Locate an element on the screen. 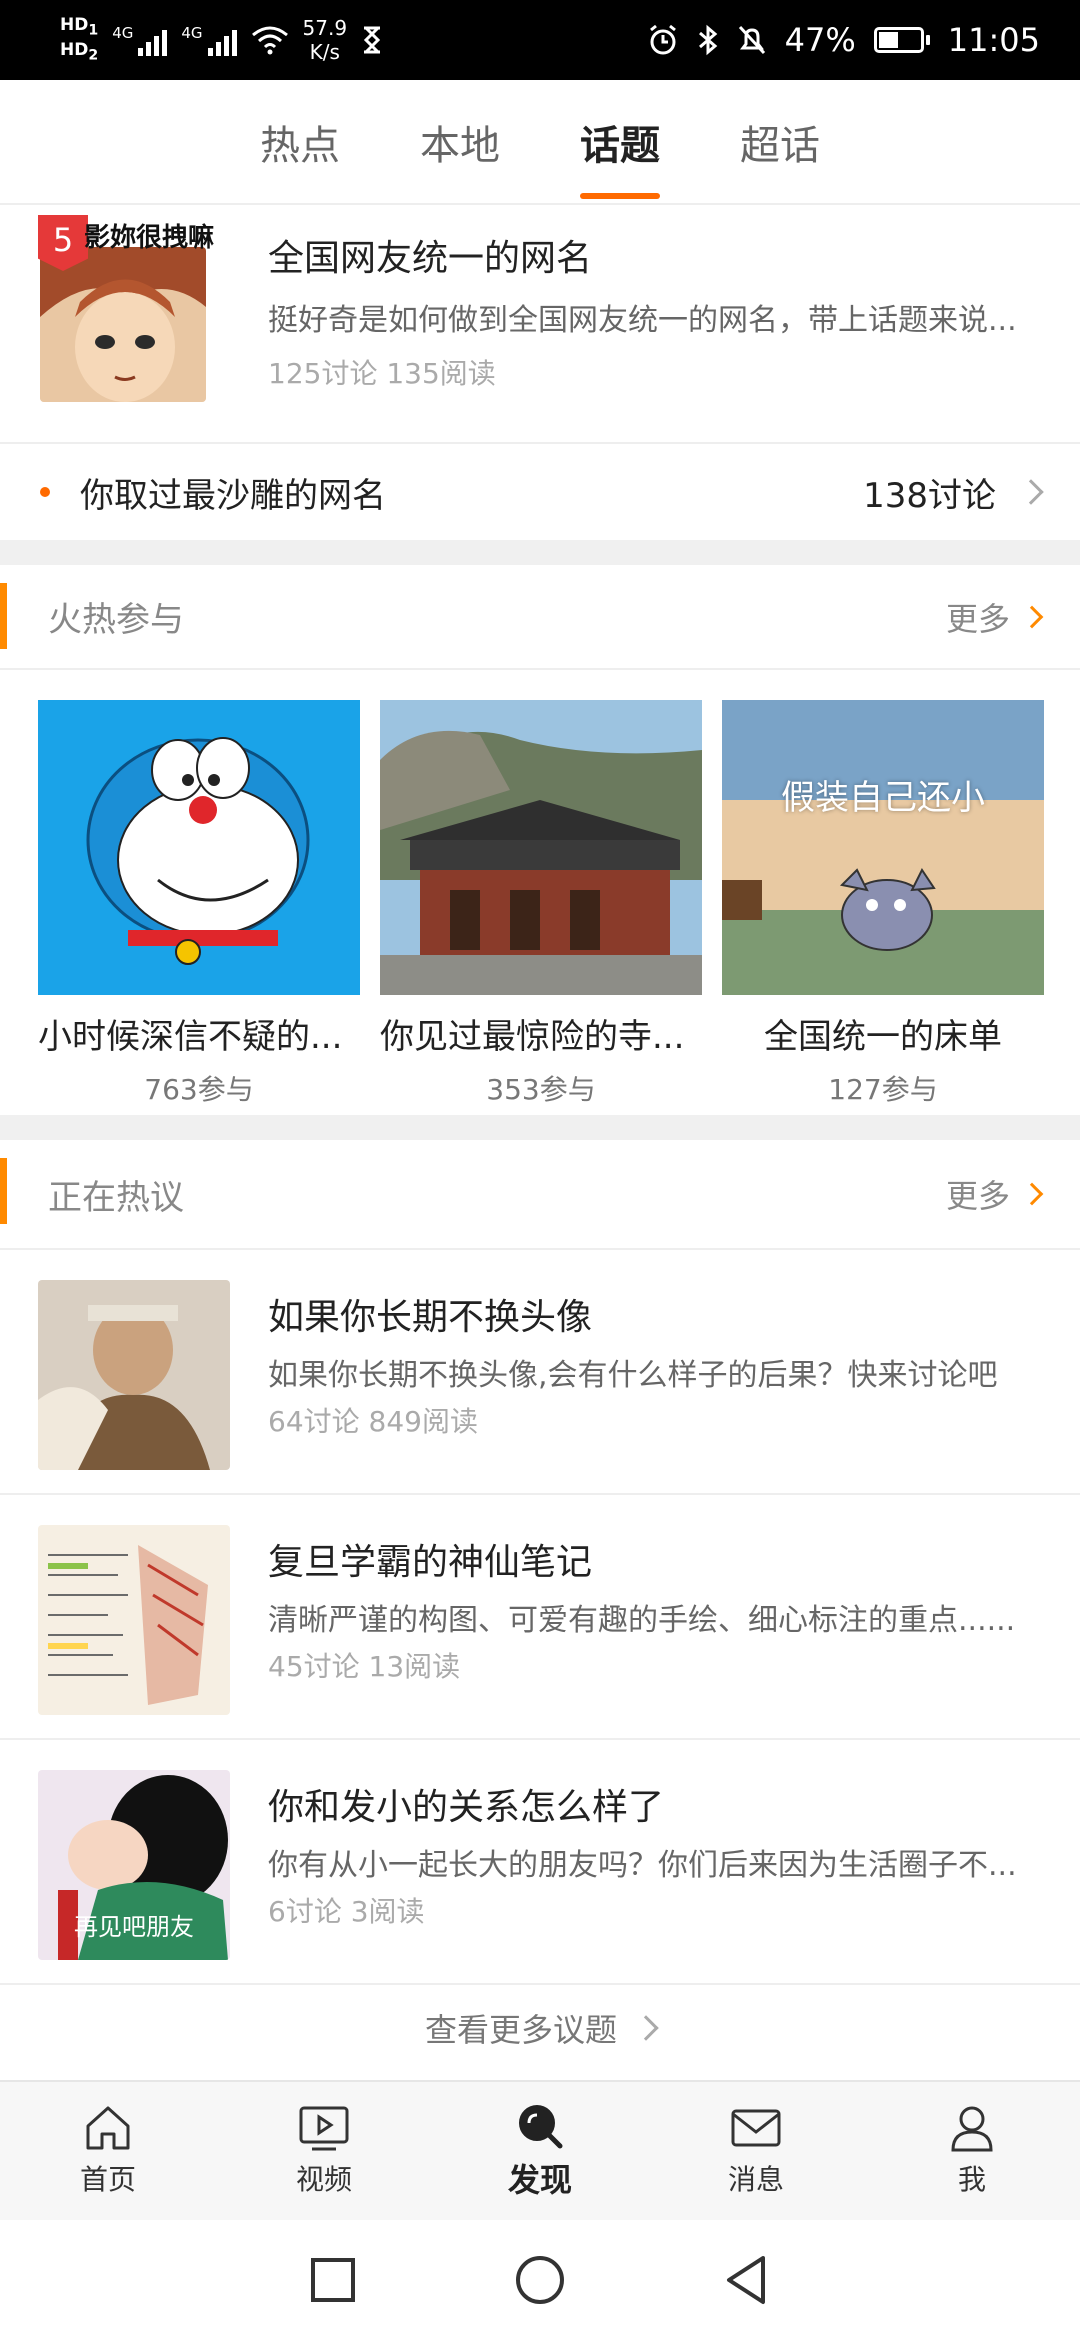 This screenshot has width=1080, height=2340. item-desc: 如果你长期不换头像,会有什么样子的后果？快来讨论吧 is located at coordinates (633, 1375).